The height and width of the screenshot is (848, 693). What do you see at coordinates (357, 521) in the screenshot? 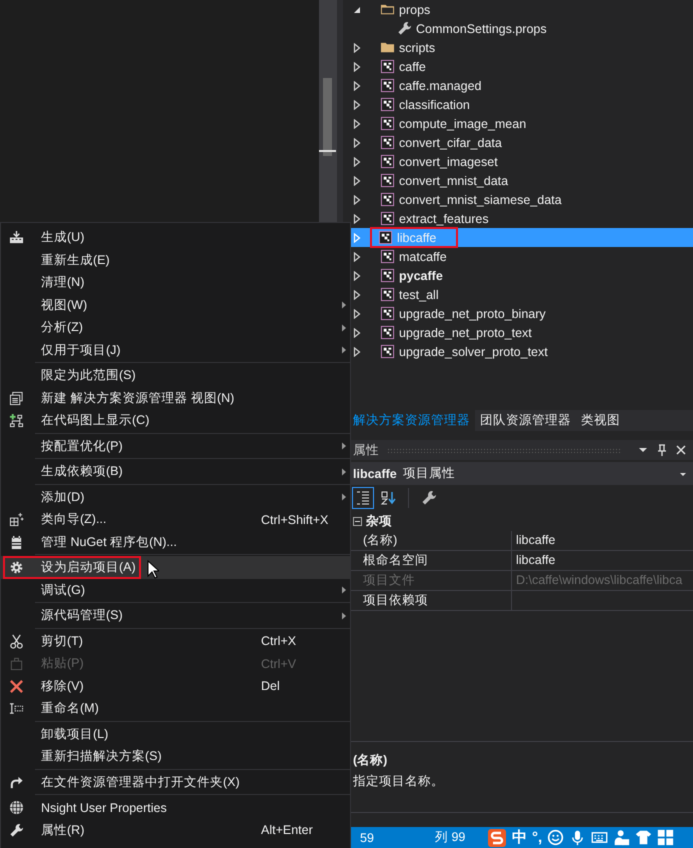
I see `collapse-icon` at bounding box center [357, 521].